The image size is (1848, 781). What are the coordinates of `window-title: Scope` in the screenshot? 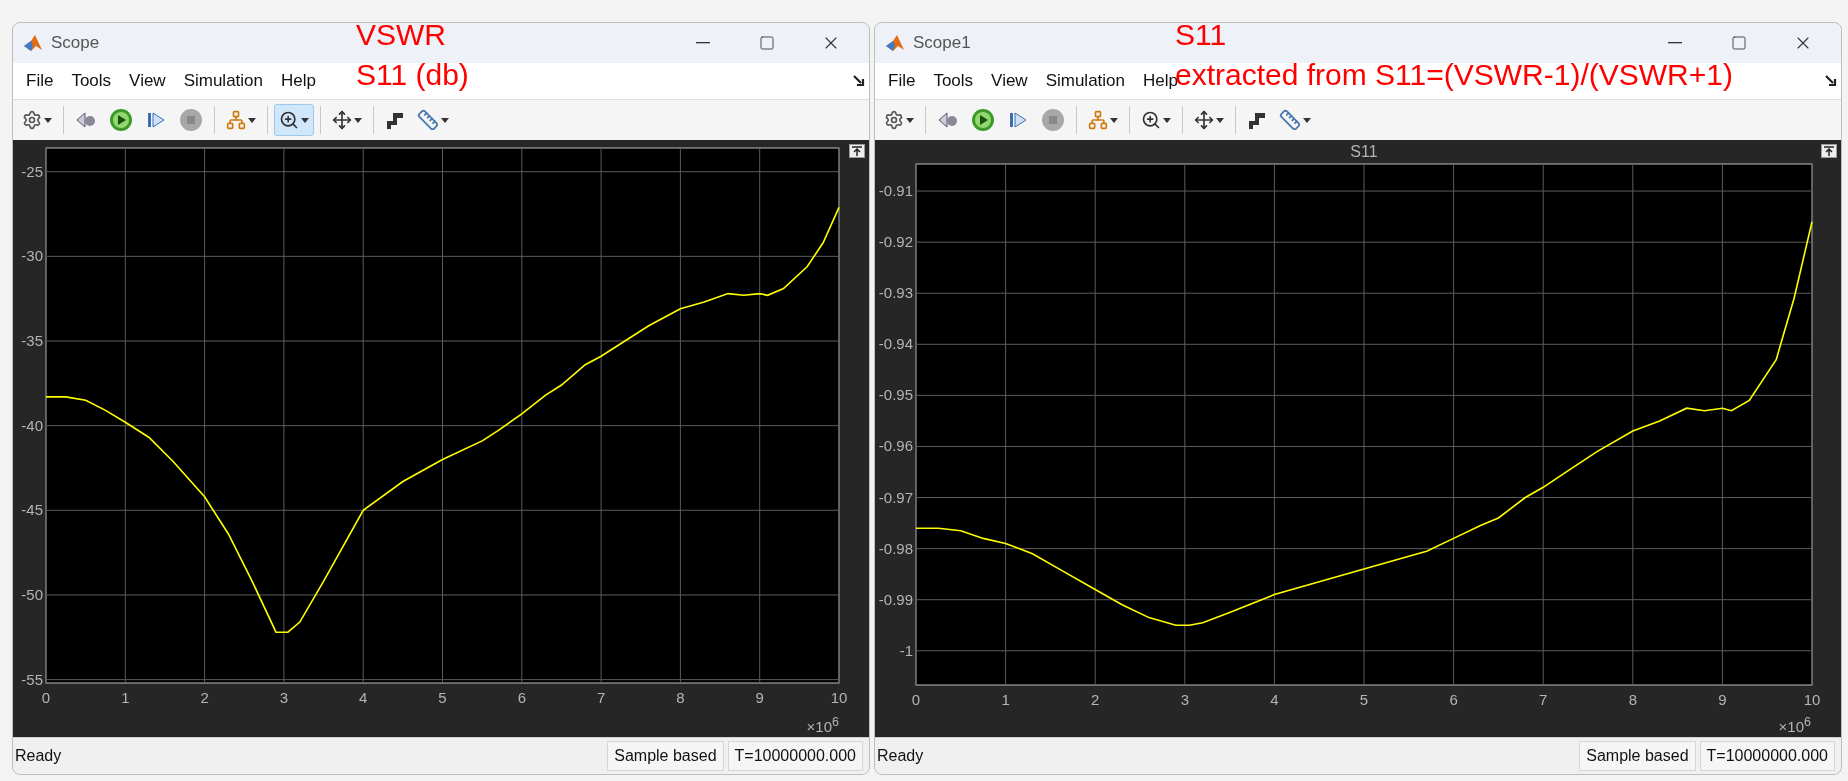 It's located at (75, 43).